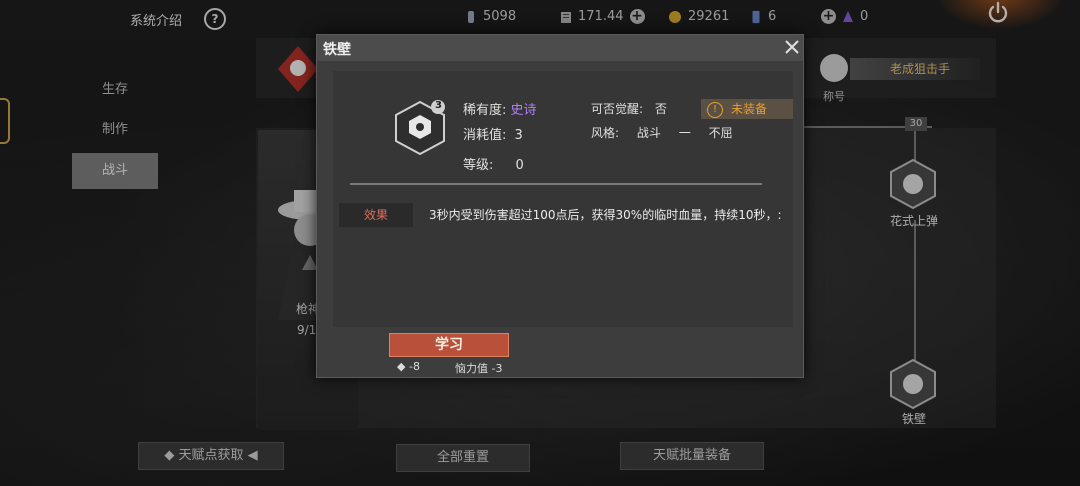 Image resolution: width=1080 pixels, height=486 pixels. What do you see at coordinates (478, 165) in the screenshot?
I see `level-label: 等级:` at bounding box center [478, 165].